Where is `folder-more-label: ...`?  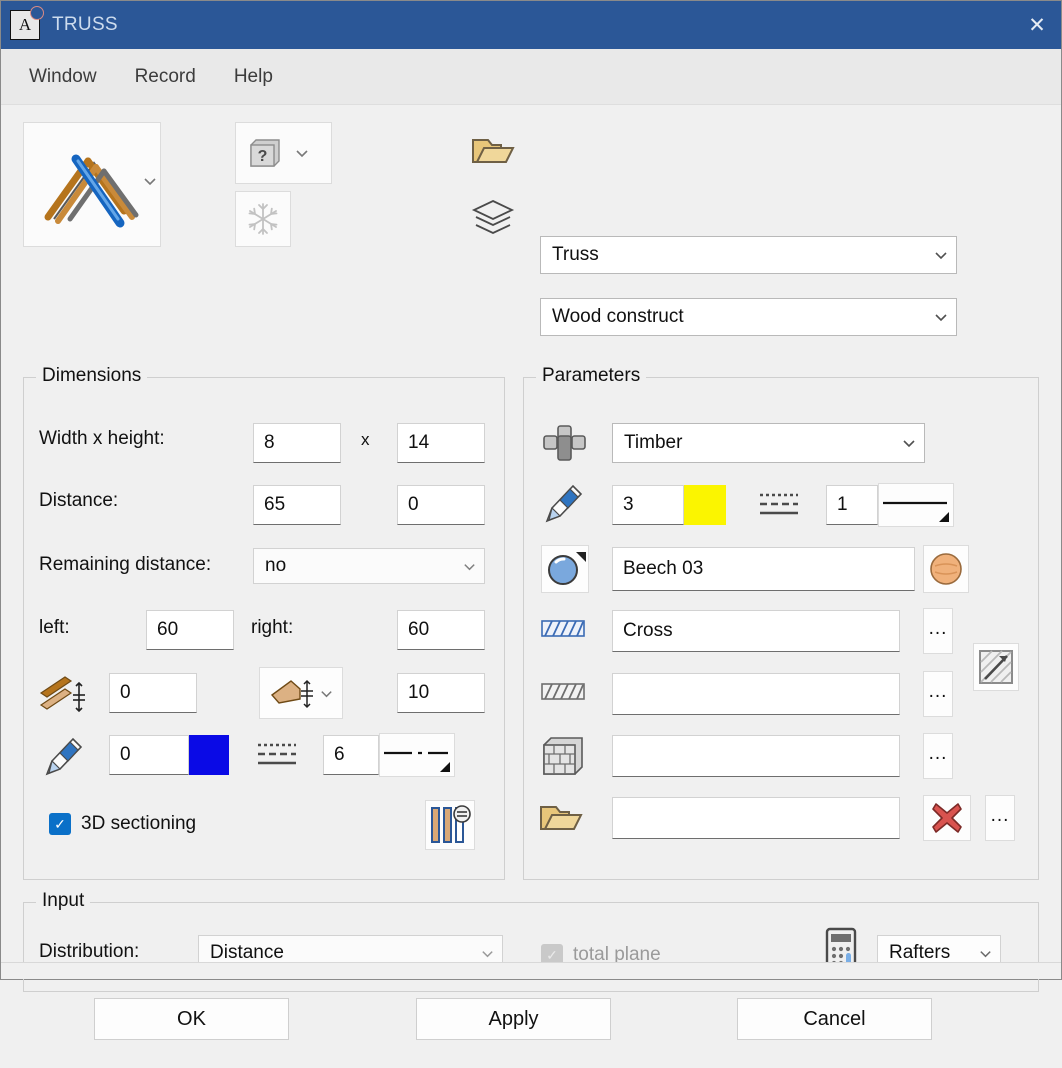
folder-more-label: ... is located at coordinates (1000, 815).